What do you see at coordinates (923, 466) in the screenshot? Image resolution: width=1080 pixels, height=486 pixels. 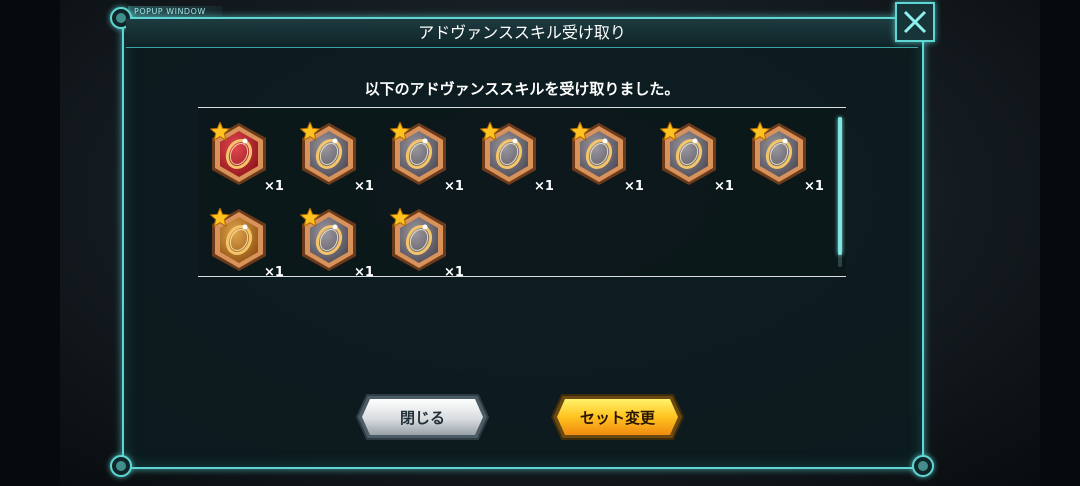 I see `corner-ornament-bottom-right` at bounding box center [923, 466].